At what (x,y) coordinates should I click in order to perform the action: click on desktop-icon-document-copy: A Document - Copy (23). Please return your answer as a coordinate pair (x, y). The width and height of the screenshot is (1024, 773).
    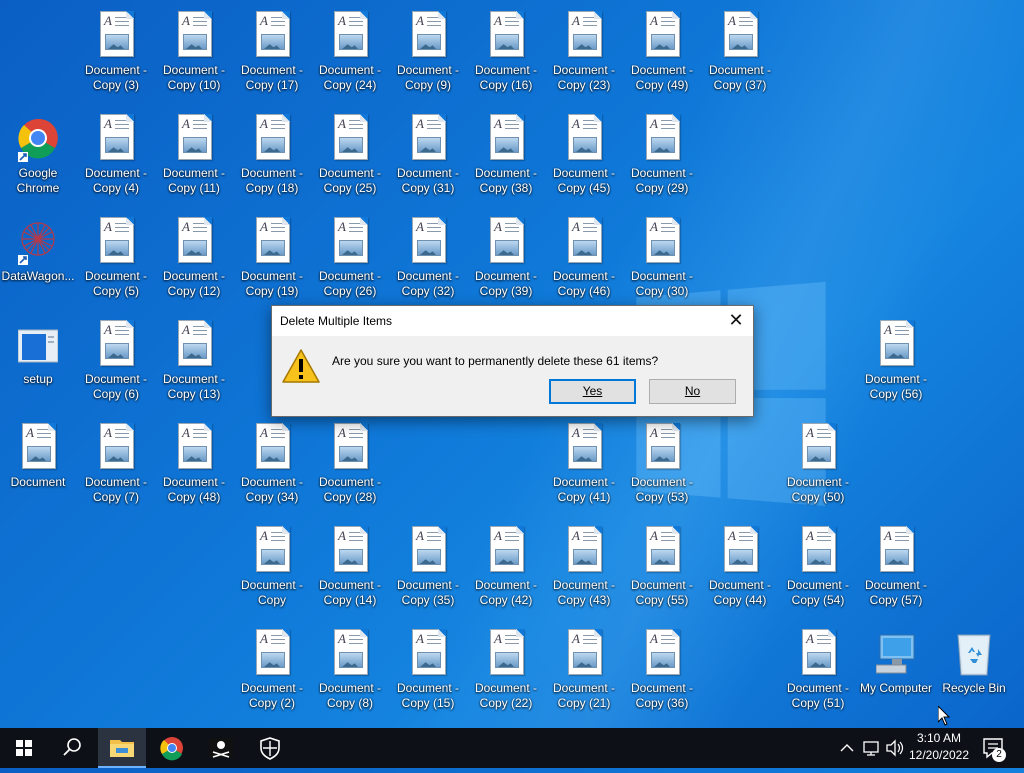
    Looking at the image, I should click on (584, 51).